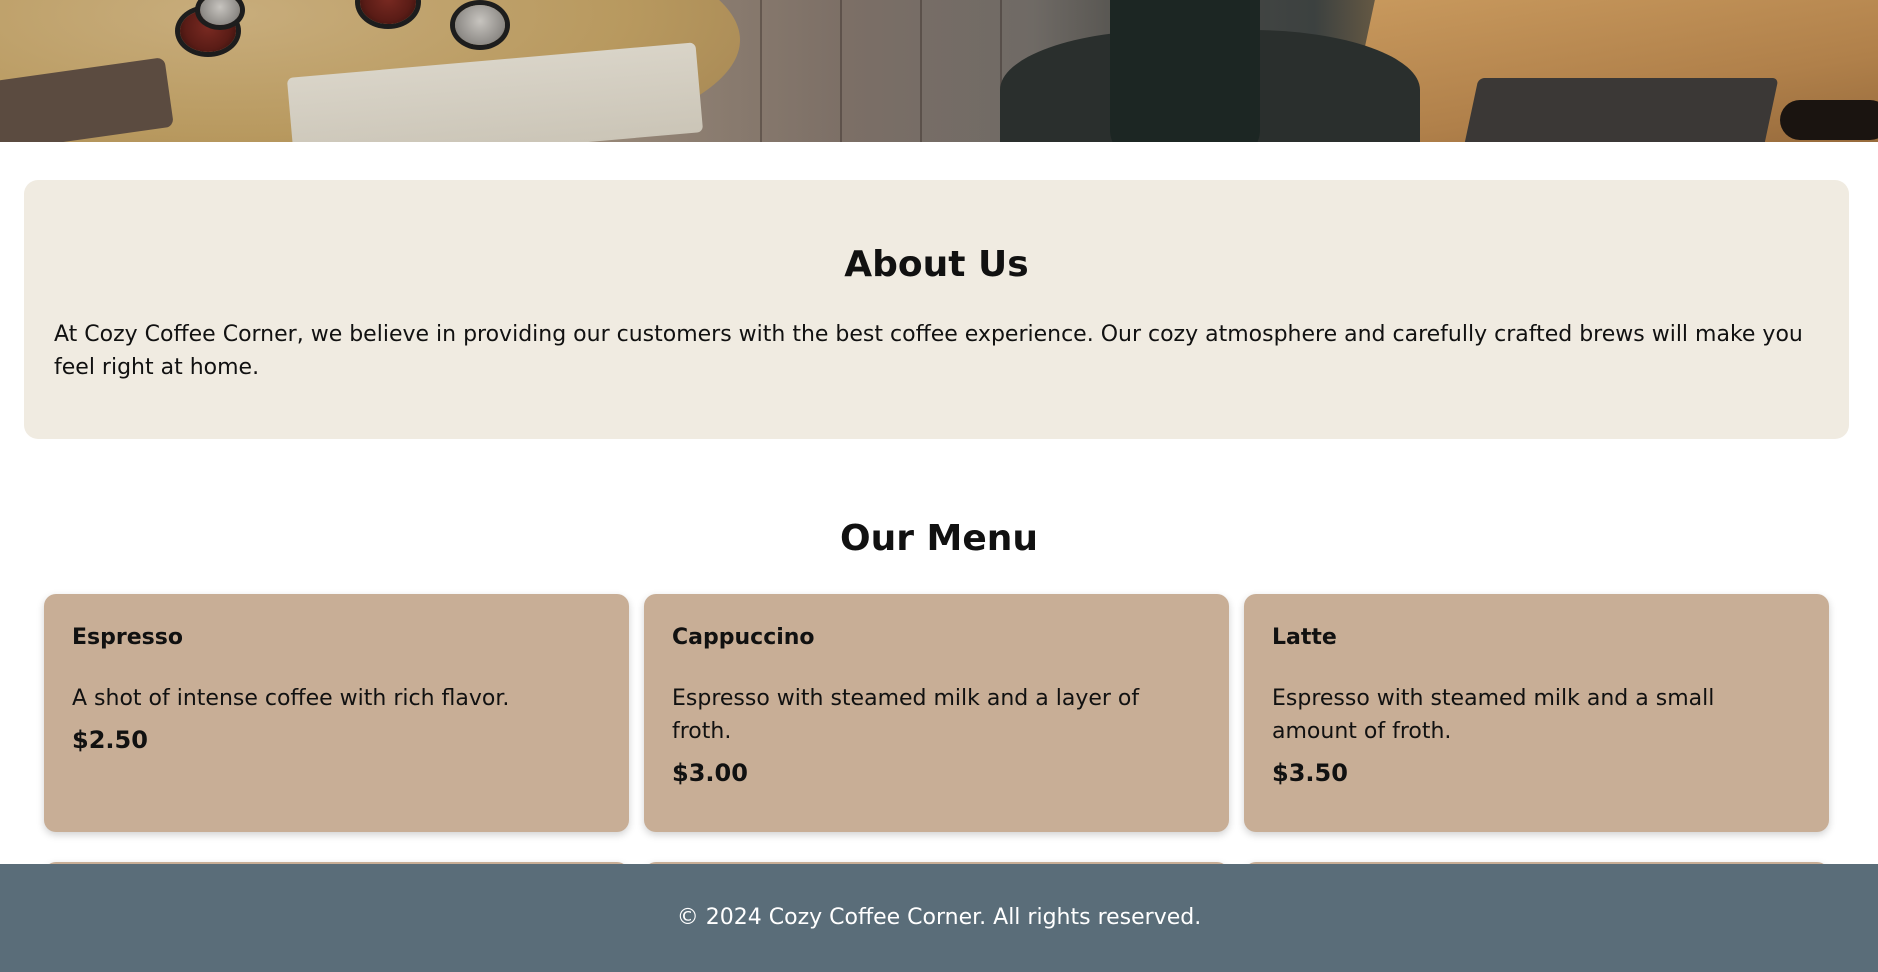  Describe the element at coordinates (743, 637) in the screenshot. I see `menu-item-name: Cappuccino` at that location.